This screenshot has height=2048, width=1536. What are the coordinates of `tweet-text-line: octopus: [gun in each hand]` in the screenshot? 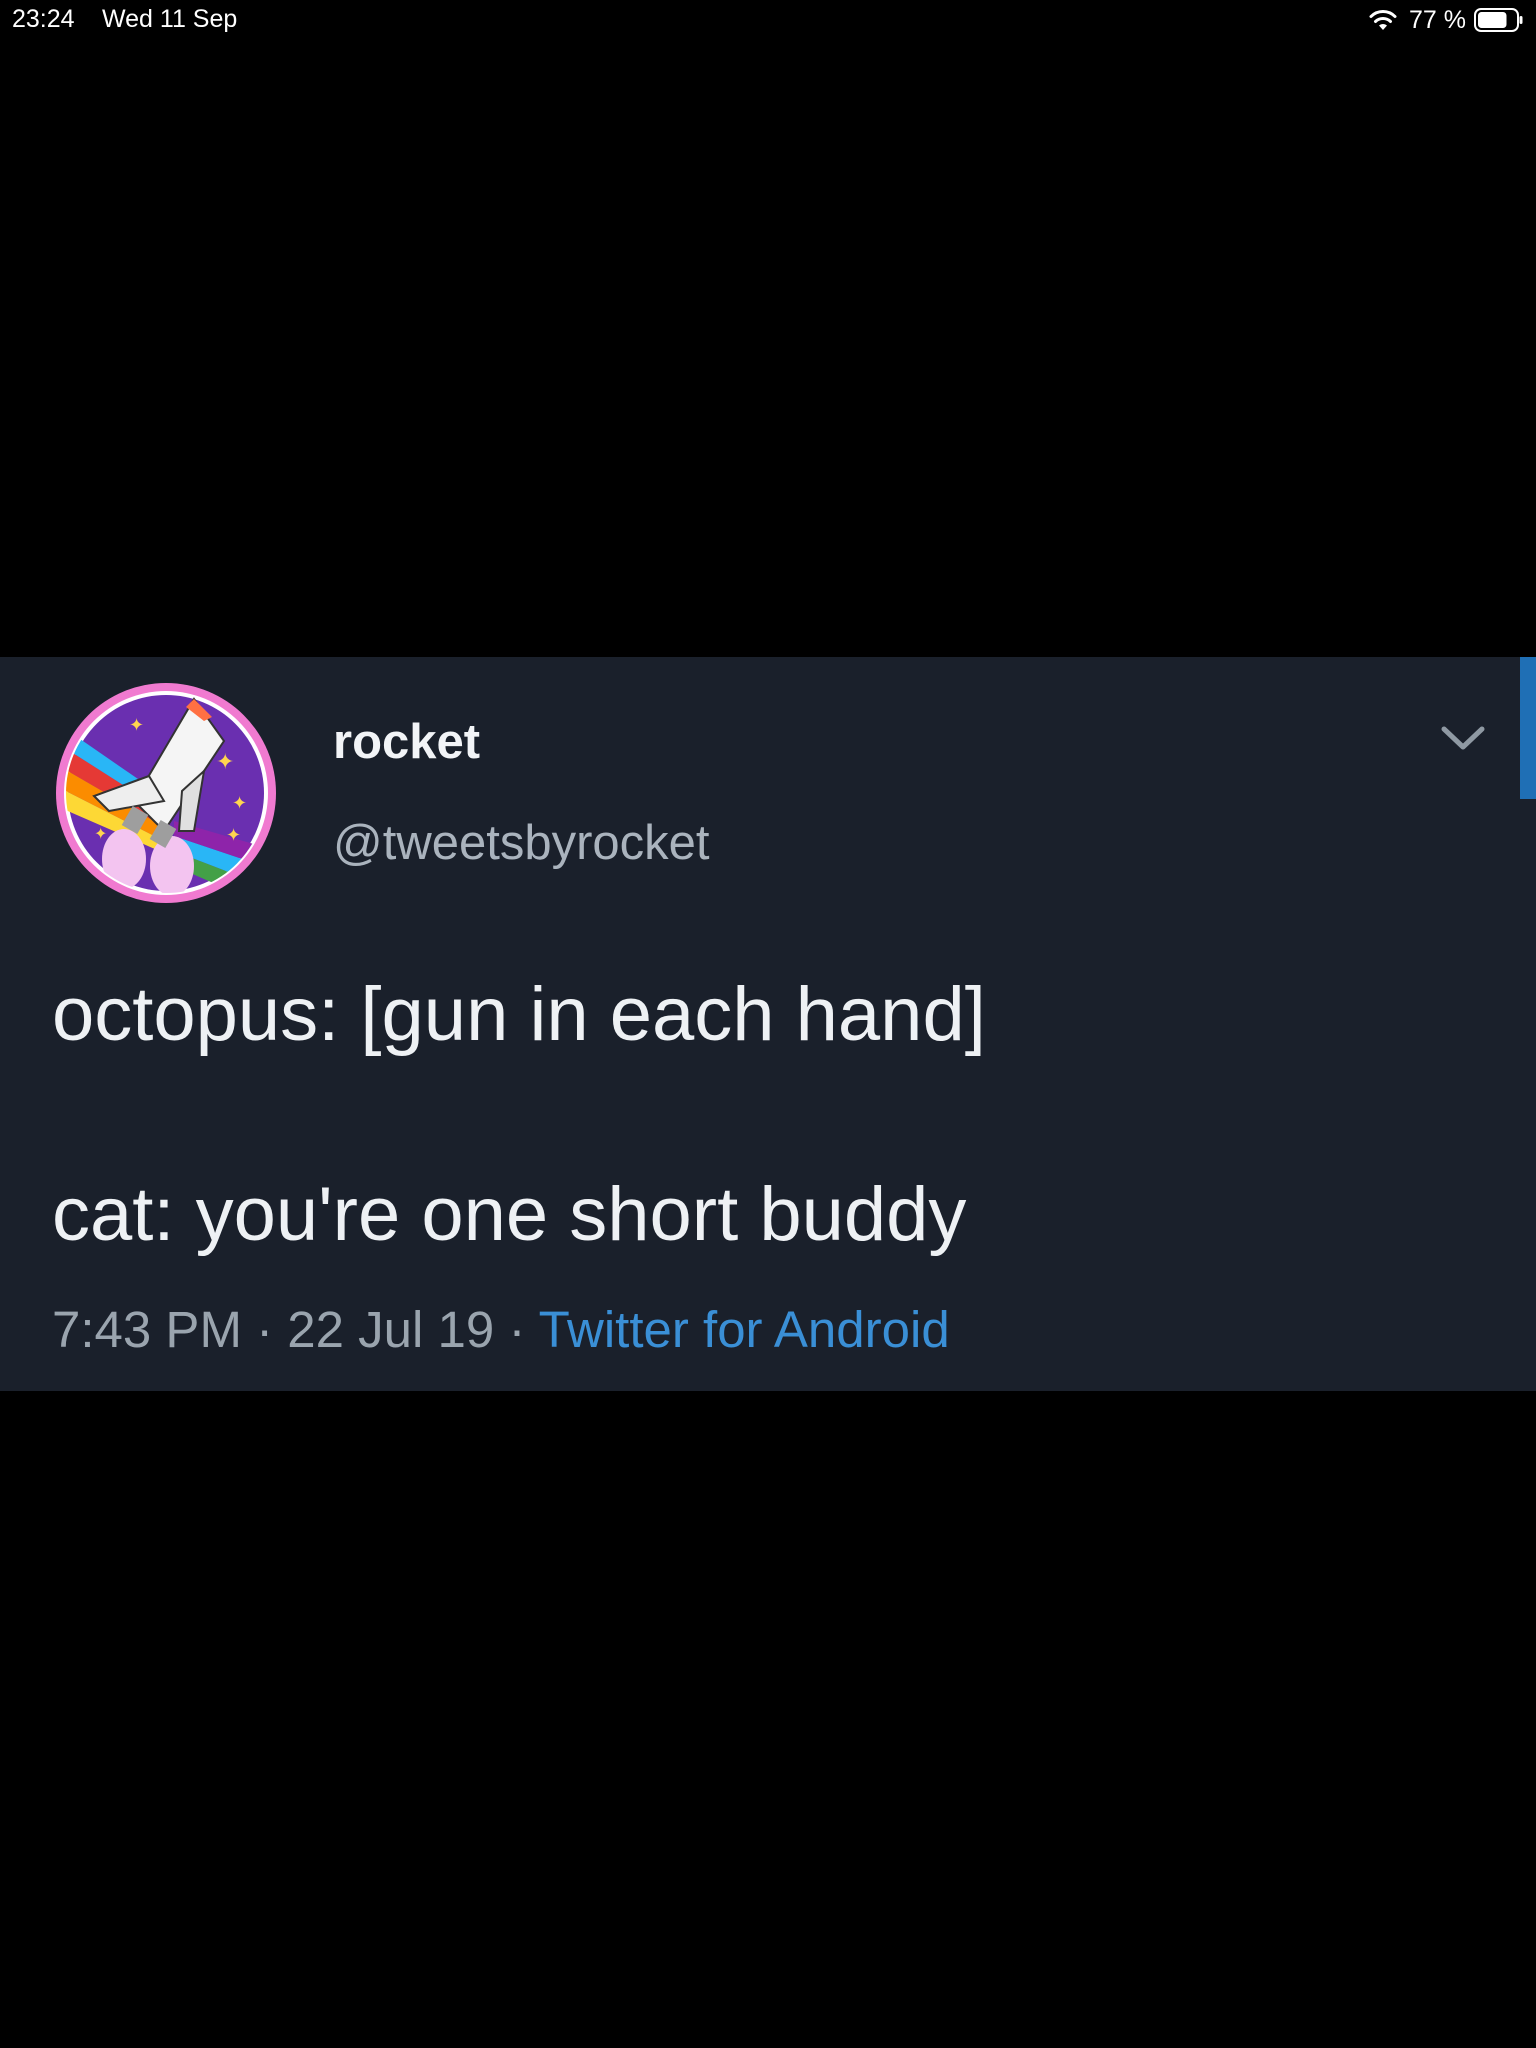 It's located at (519, 1014).